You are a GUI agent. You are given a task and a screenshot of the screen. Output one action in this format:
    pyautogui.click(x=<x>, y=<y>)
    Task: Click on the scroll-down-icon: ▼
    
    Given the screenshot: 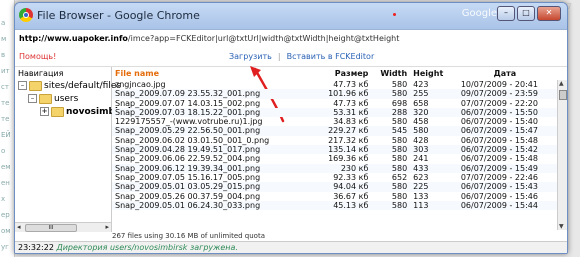 What is the action you would take?
    pyautogui.click(x=561, y=226)
    